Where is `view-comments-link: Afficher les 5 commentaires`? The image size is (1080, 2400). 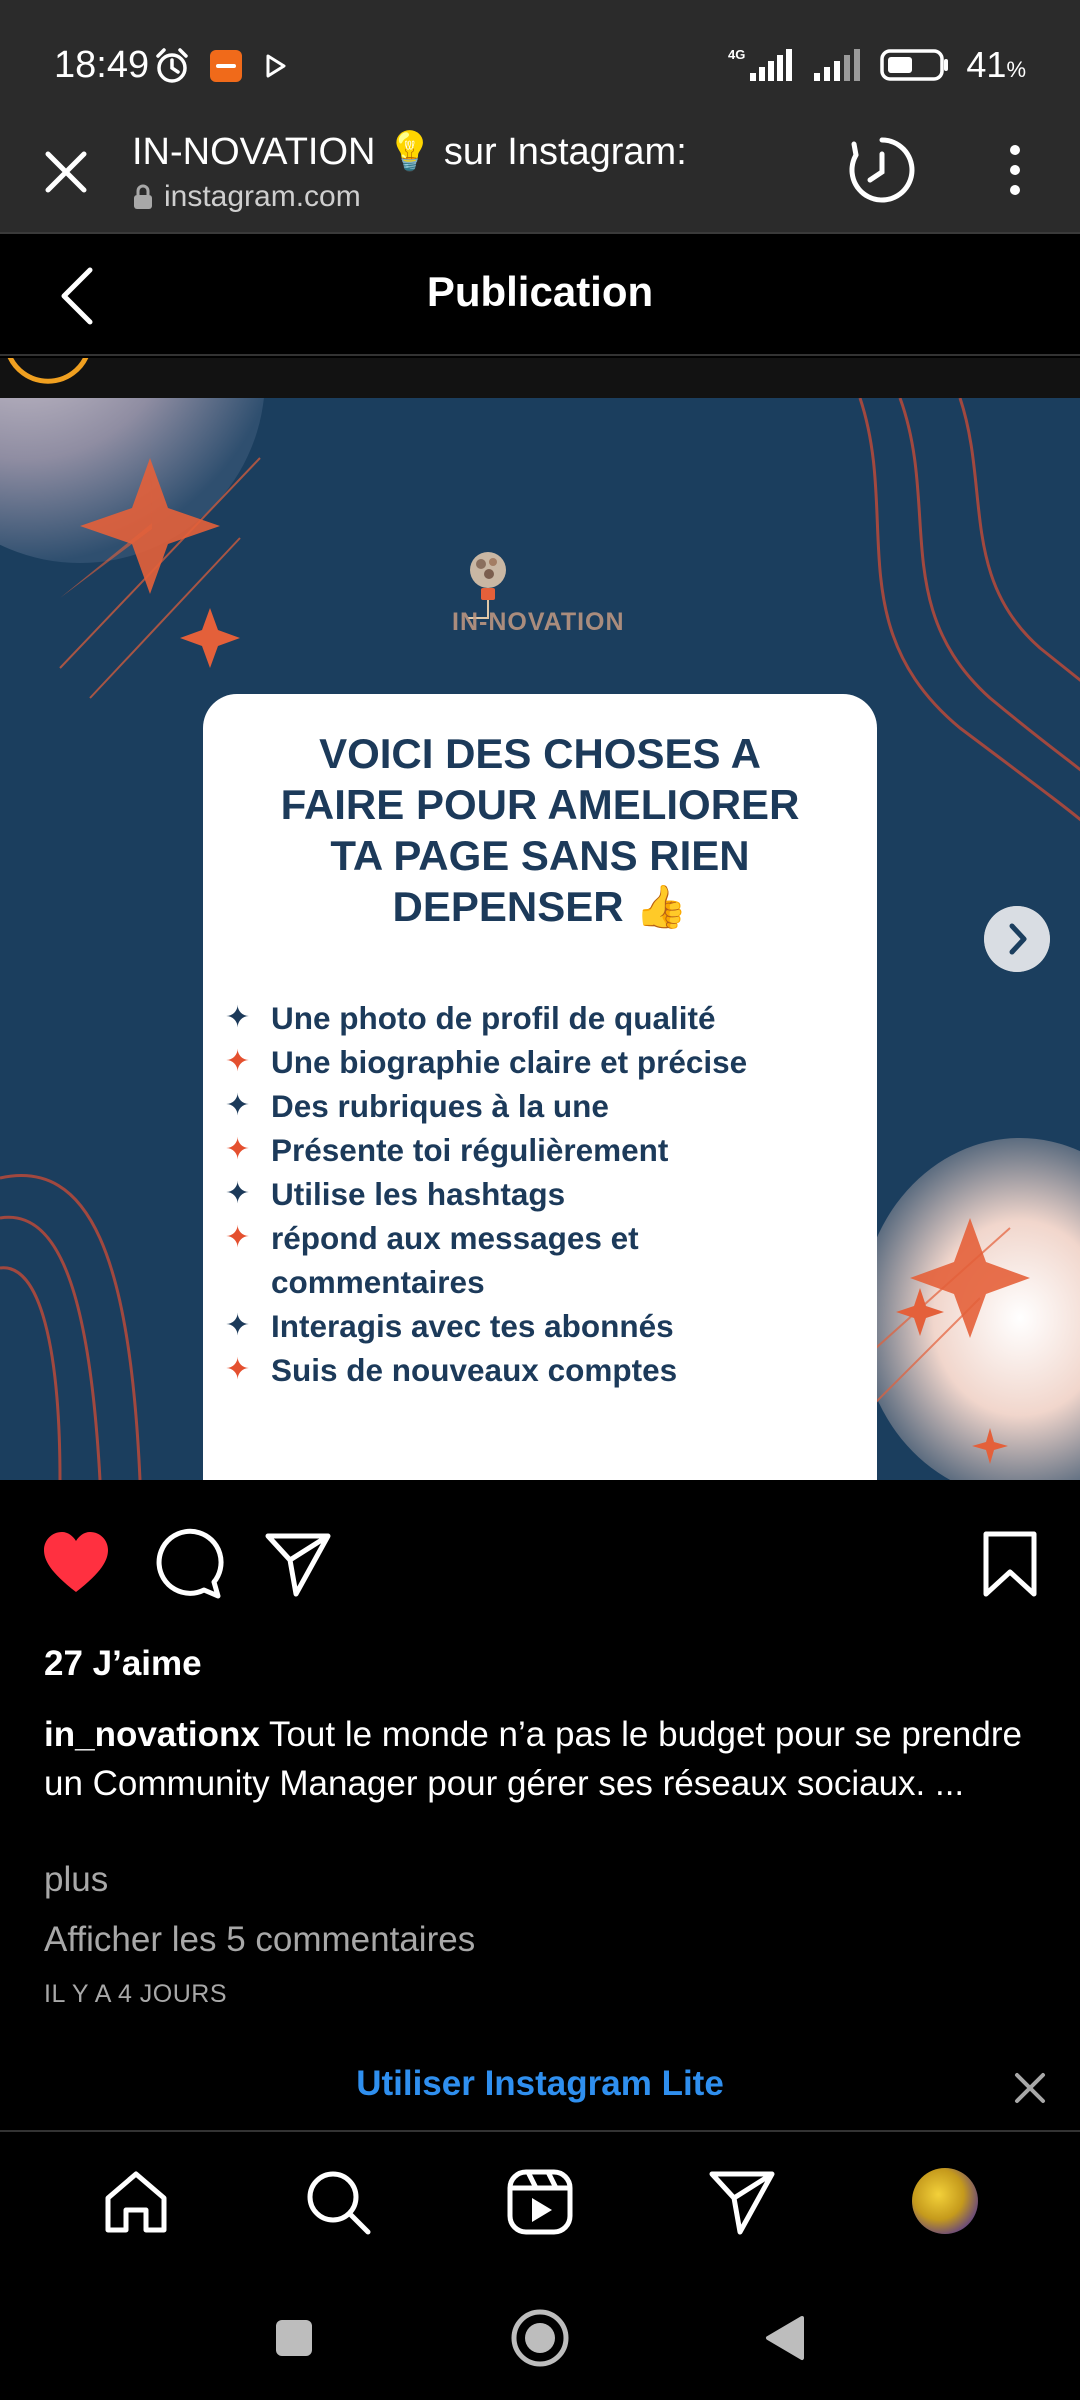
view-comments-link: Afficher les 5 commentaires is located at coordinates (259, 1940).